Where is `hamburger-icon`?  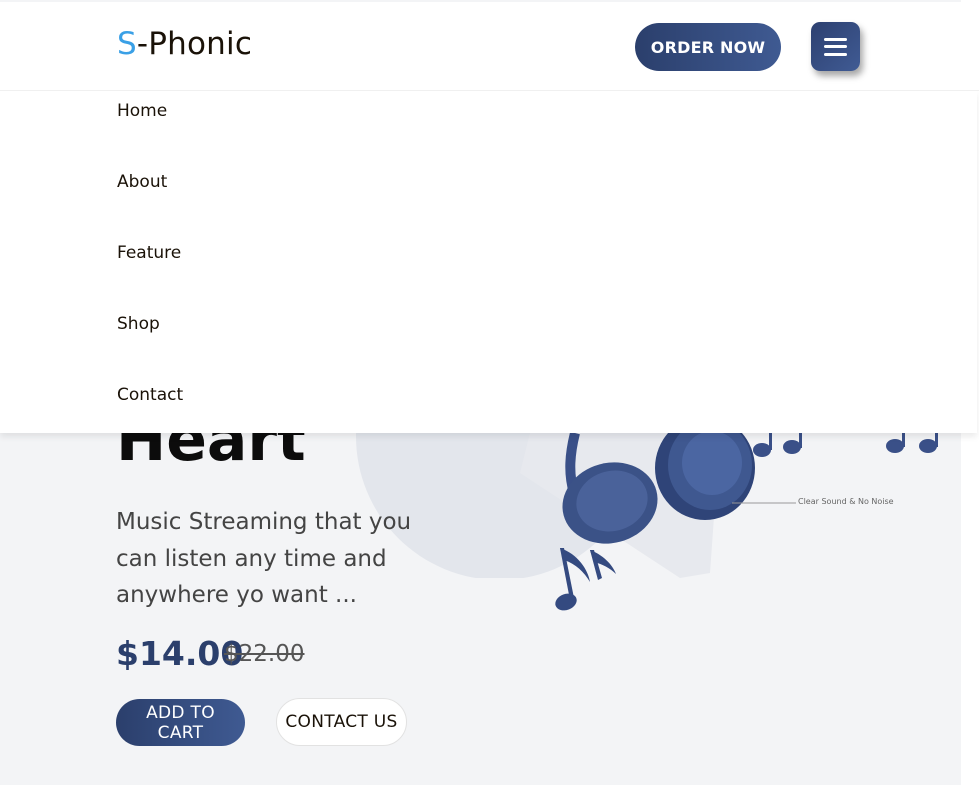
hamburger-icon is located at coordinates (835, 46).